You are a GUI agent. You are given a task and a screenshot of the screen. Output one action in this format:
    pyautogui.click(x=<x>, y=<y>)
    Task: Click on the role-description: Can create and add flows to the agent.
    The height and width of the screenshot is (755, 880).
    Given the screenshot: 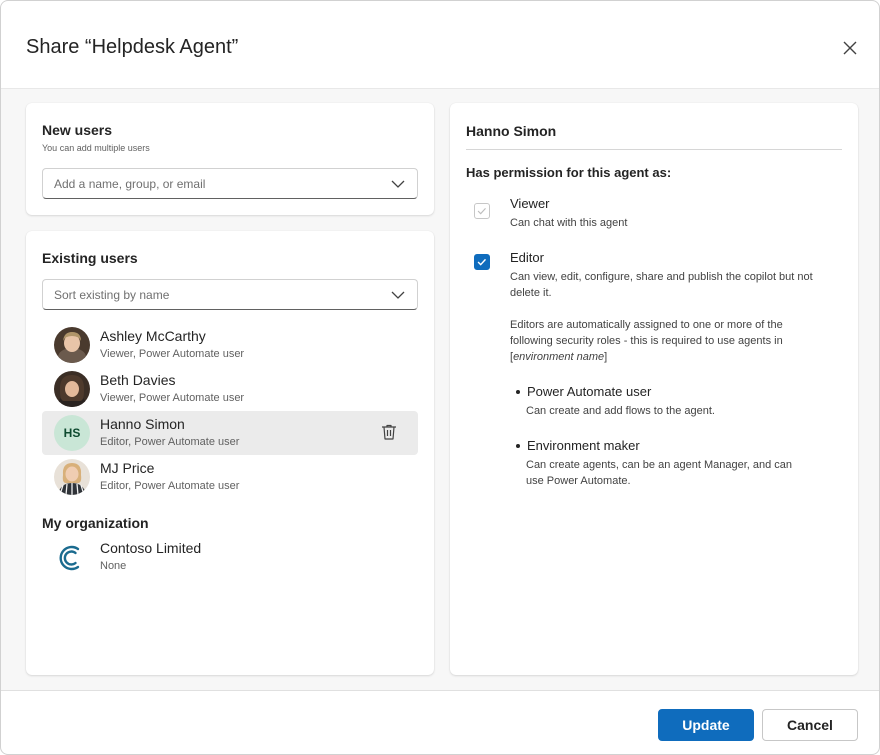 What is the action you would take?
    pyautogui.click(x=620, y=411)
    